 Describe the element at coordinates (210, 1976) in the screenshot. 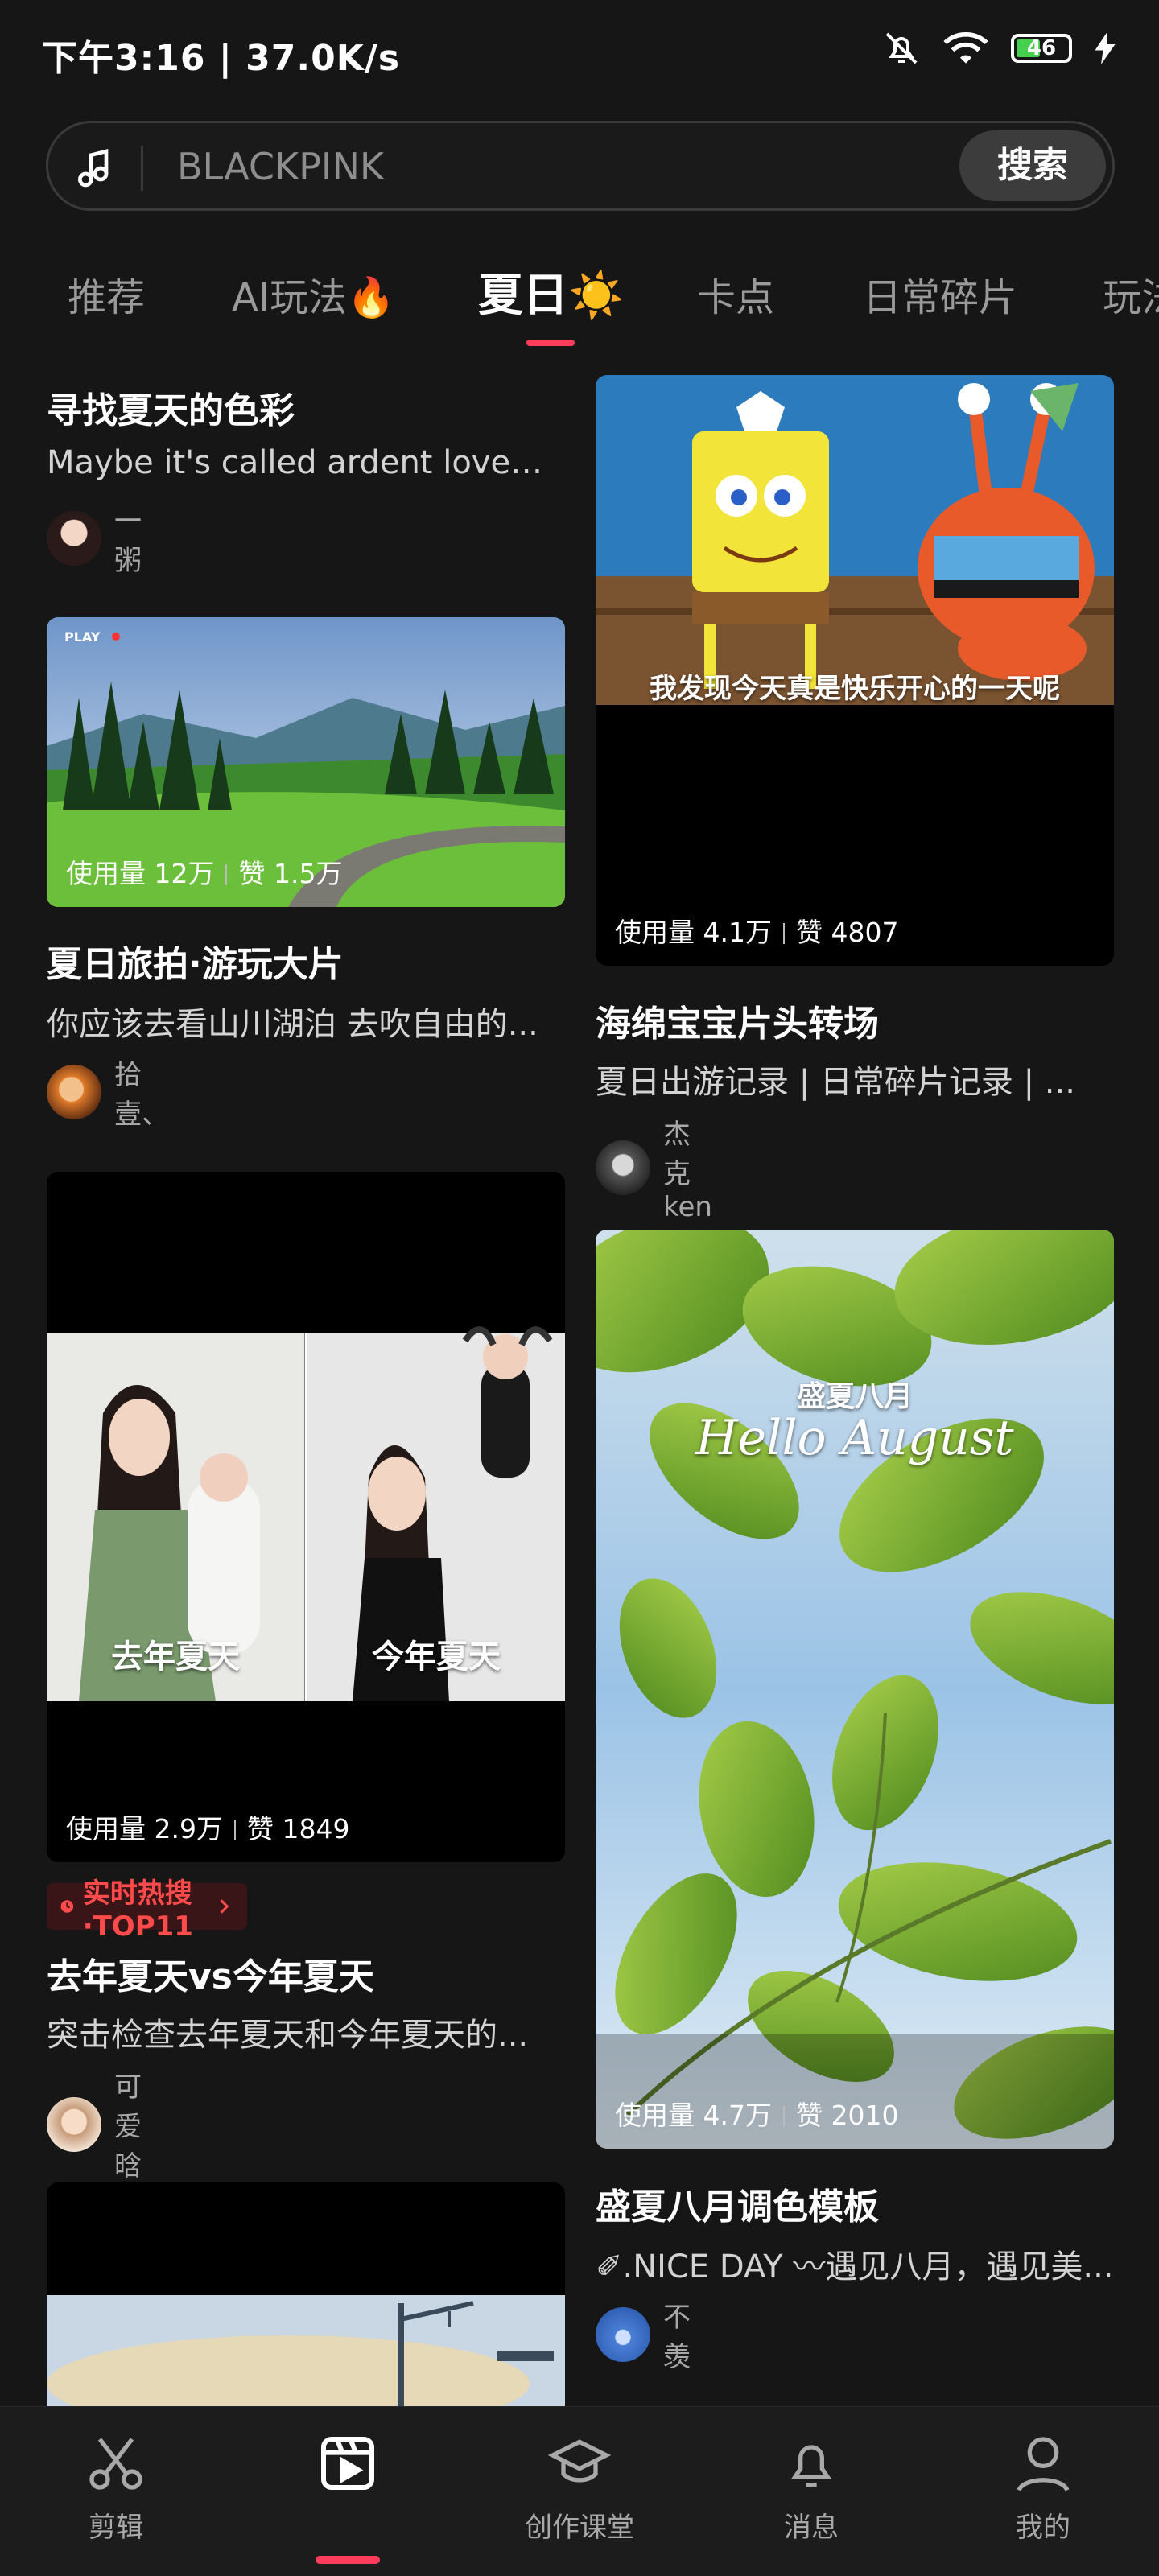

I see `card-title: 去年夏天vs今年夏天` at that location.